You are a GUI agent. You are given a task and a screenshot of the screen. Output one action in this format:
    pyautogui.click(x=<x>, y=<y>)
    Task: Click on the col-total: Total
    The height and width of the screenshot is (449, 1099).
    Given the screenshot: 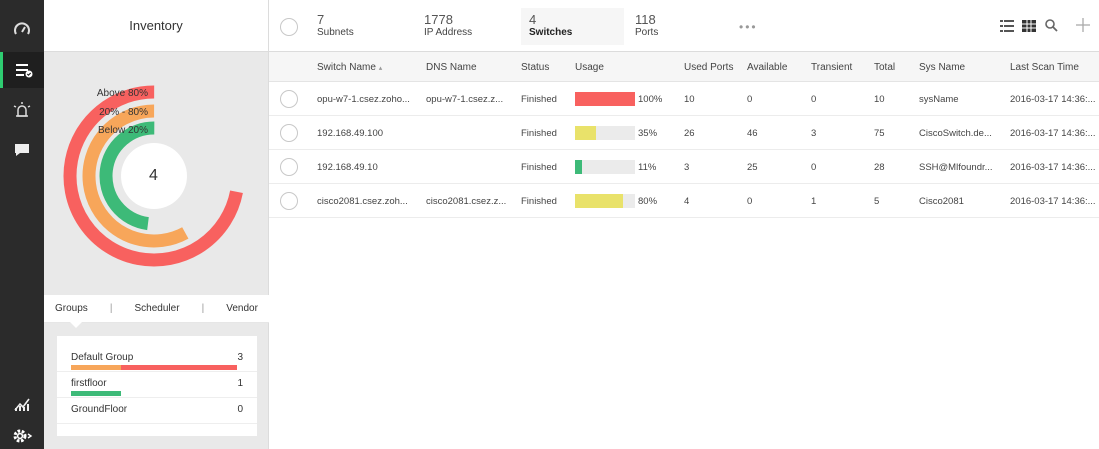 What is the action you would take?
    pyautogui.click(x=884, y=67)
    